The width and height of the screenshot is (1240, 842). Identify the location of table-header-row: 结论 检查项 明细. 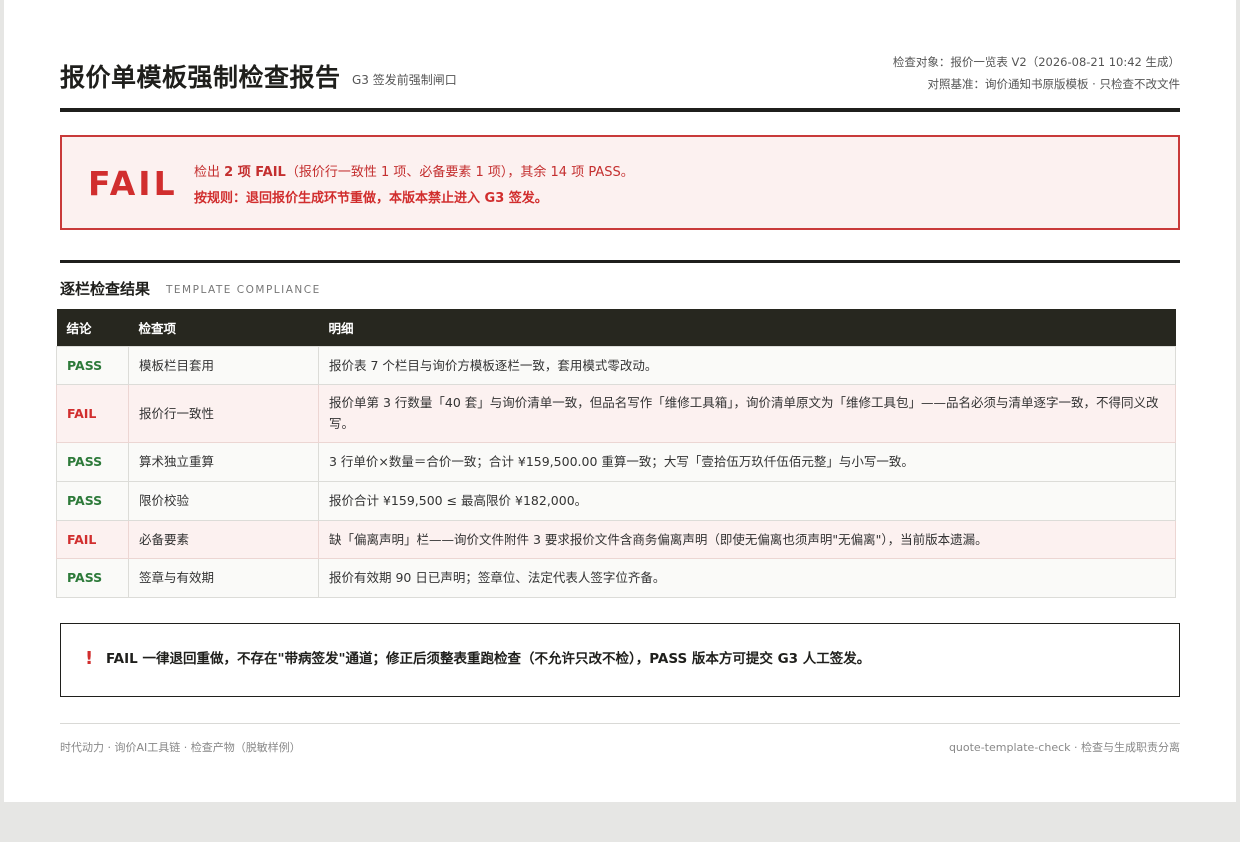
(616, 327).